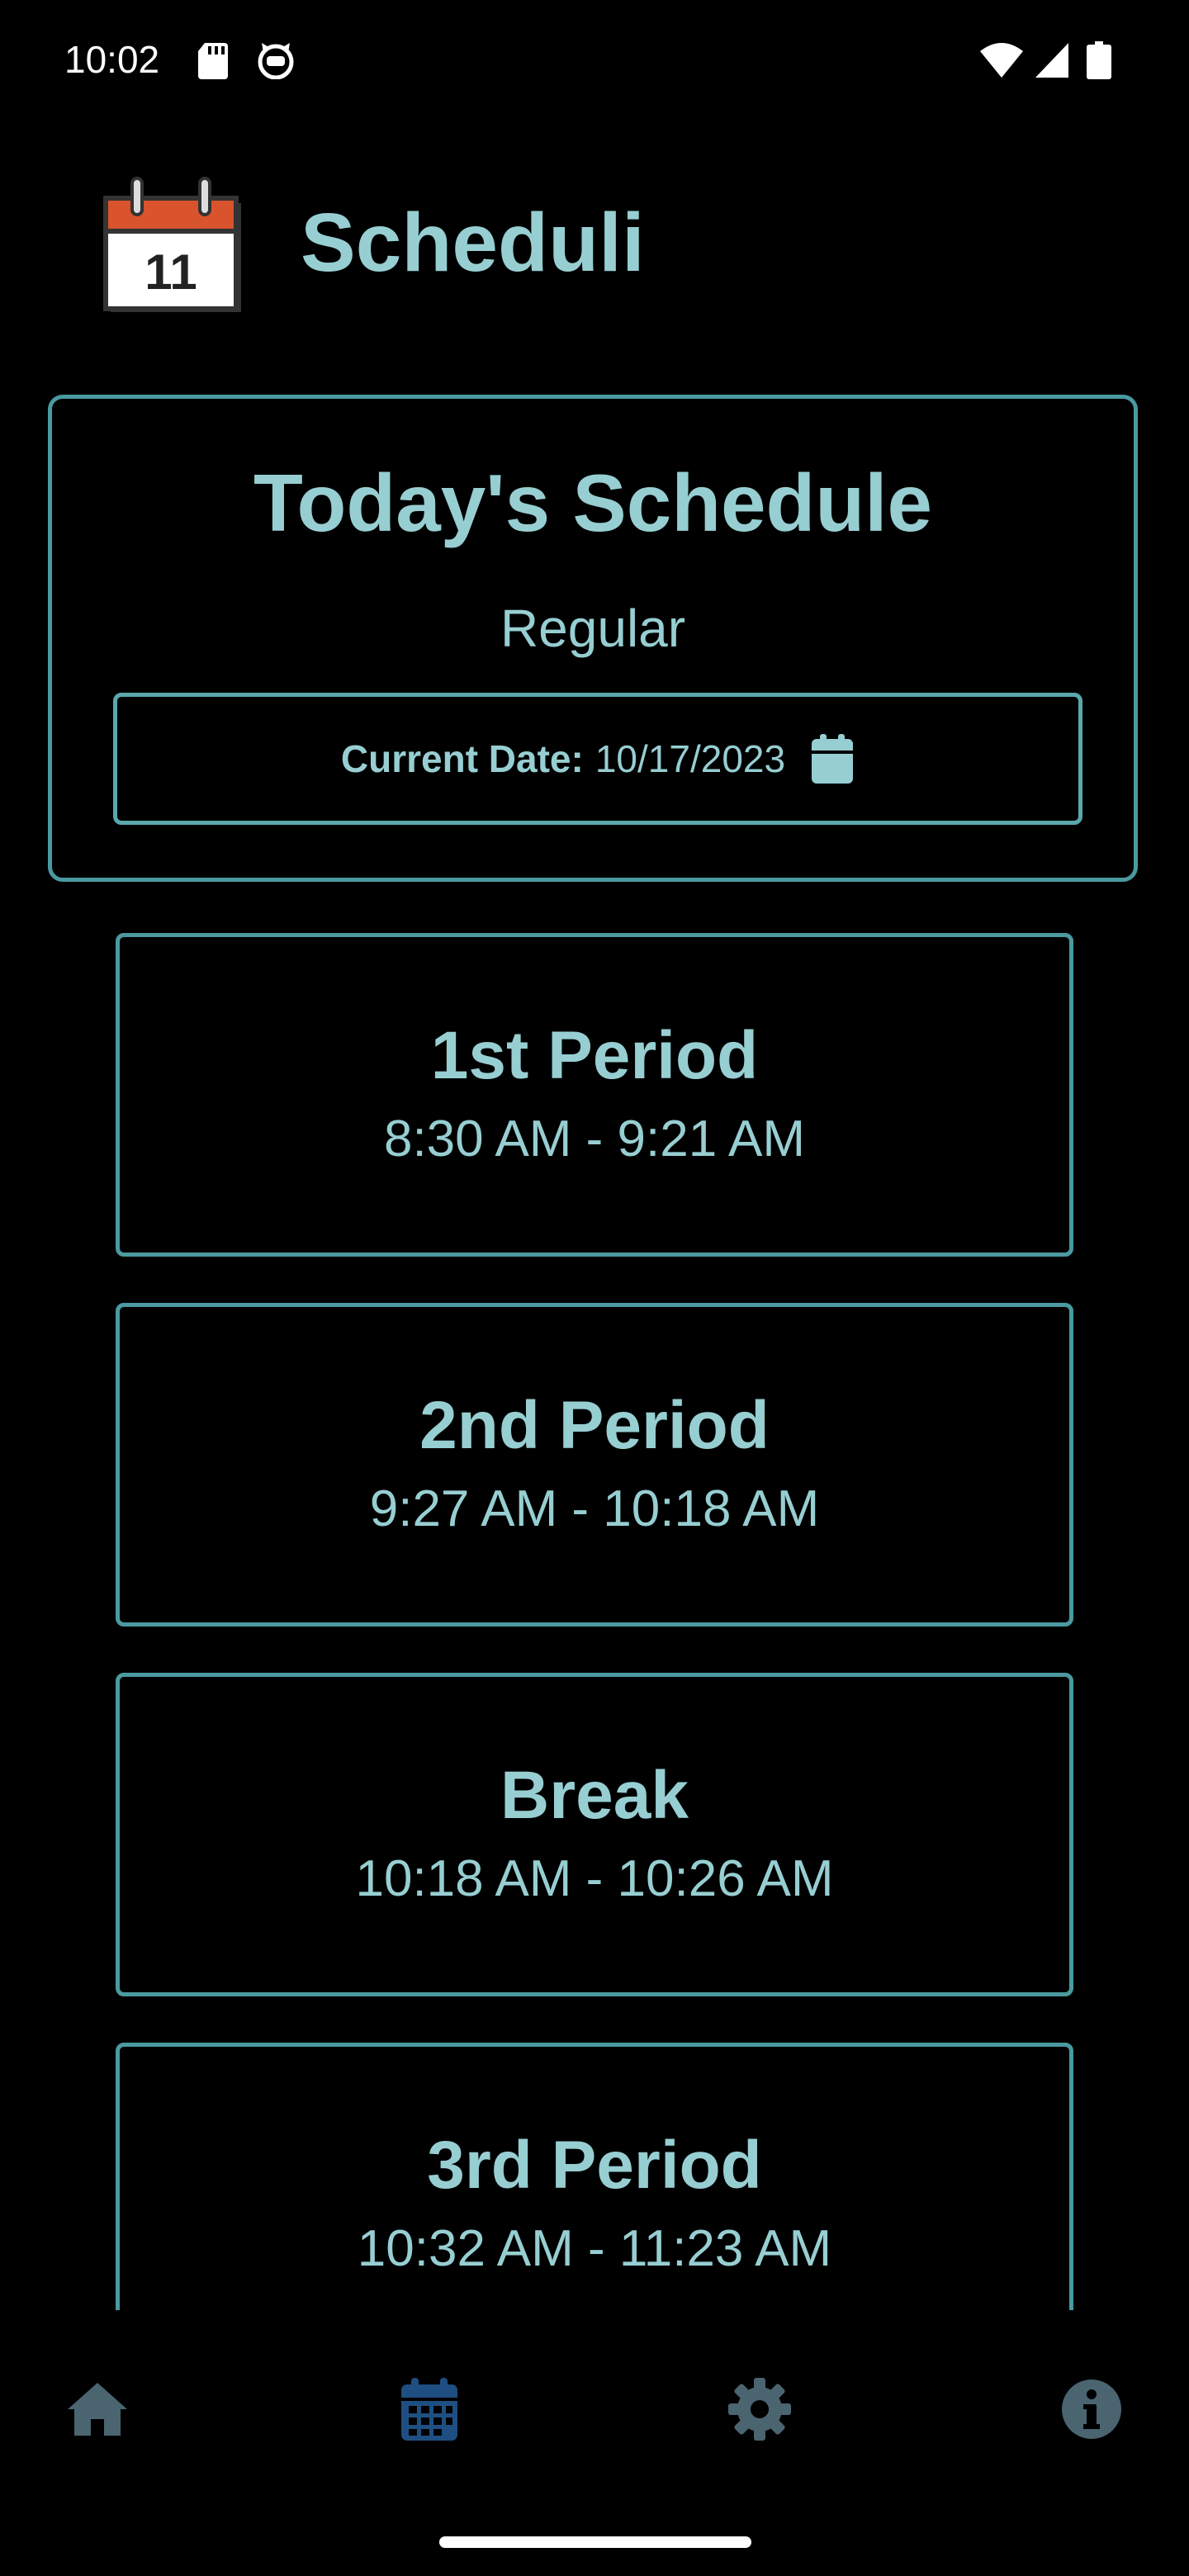 The width and height of the screenshot is (1189, 2576). Describe the element at coordinates (594, 1425) in the screenshot. I see `period-name: 2nd Period` at that location.